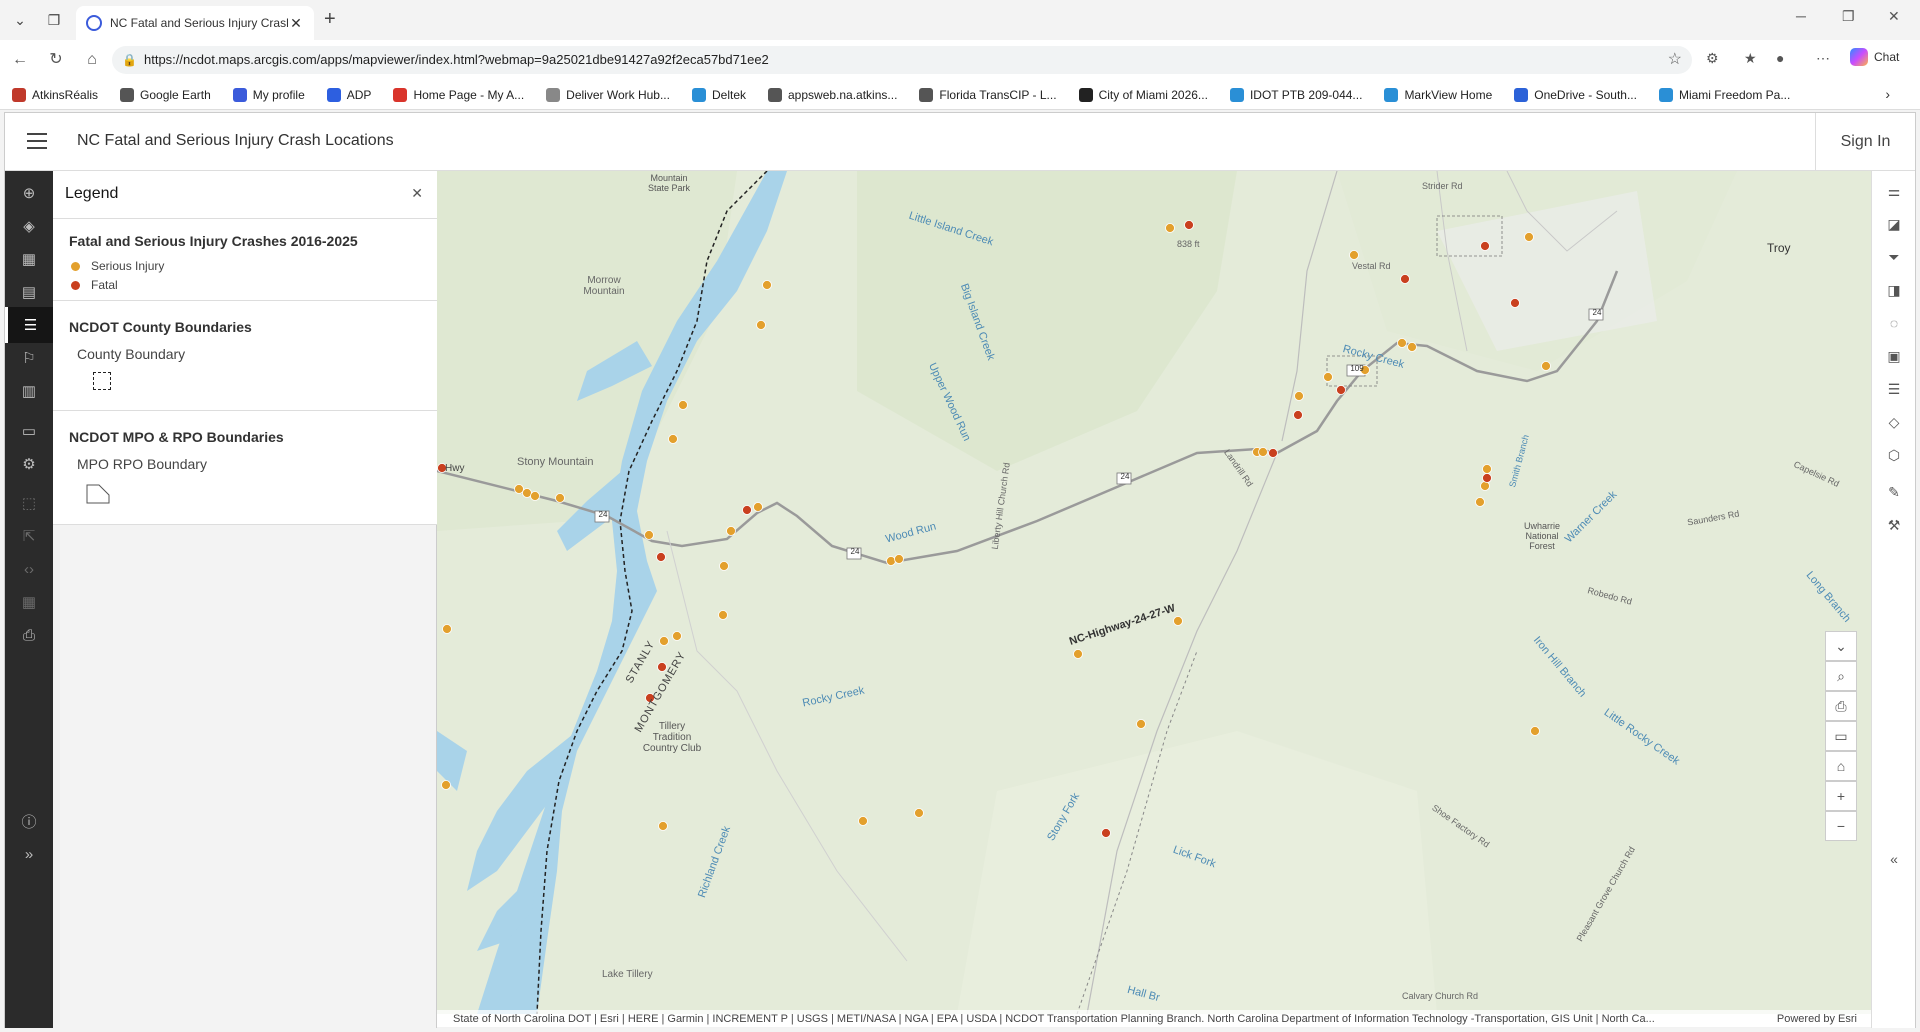  What do you see at coordinates (1894, 290) in the screenshot?
I see `effects-icon: ◨` at bounding box center [1894, 290].